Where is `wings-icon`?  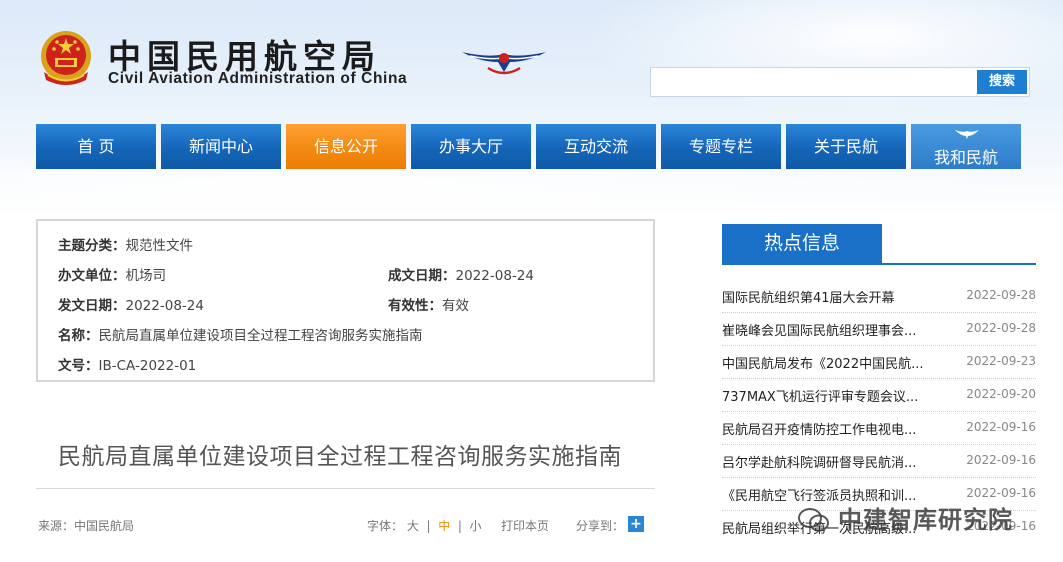 wings-icon is located at coordinates (967, 134).